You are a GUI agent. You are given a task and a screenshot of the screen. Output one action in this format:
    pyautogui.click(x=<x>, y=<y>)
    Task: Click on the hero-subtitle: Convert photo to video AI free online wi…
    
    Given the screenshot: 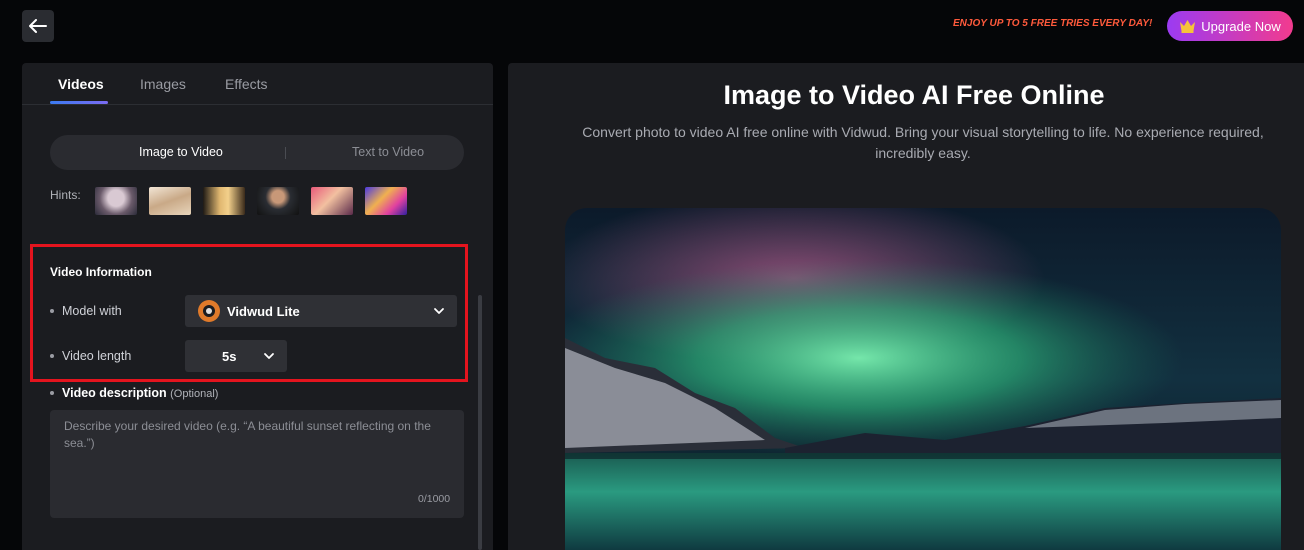 What is the action you would take?
    pyautogui.click(x=923, y=142)
    